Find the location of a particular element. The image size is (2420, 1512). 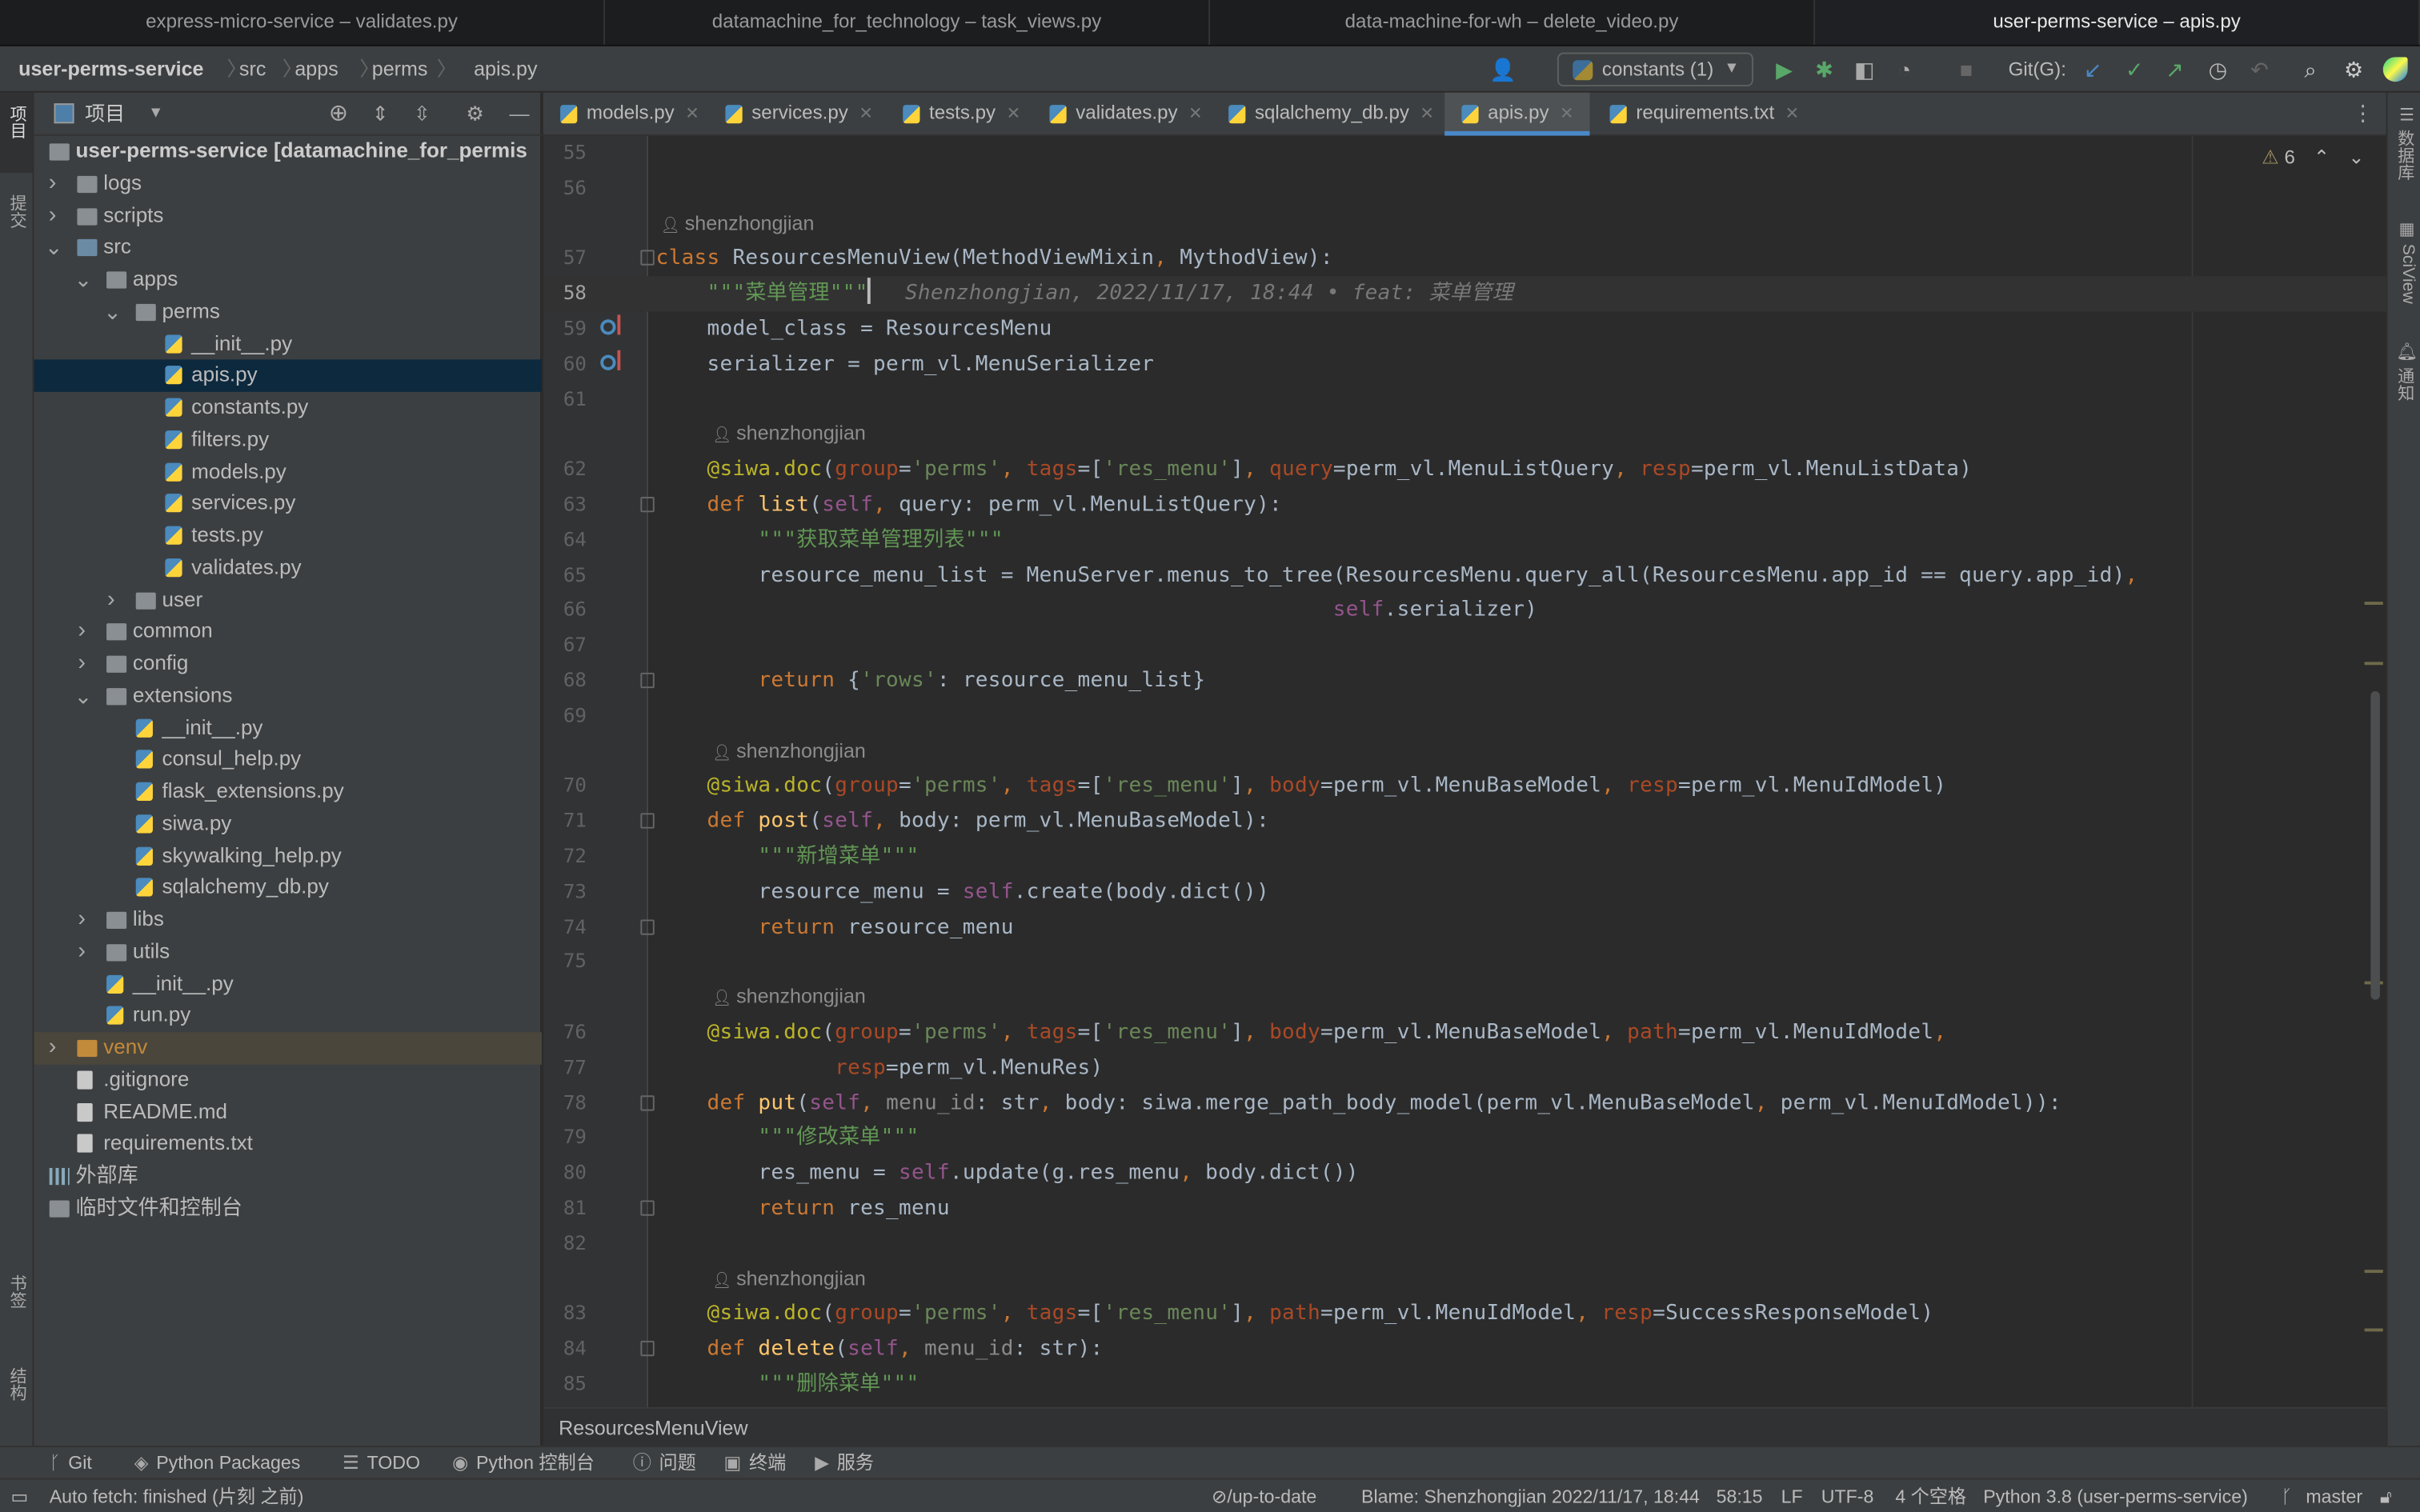

window-tab: user-perms-service – apis.py is located at coordinates (2117, 22).